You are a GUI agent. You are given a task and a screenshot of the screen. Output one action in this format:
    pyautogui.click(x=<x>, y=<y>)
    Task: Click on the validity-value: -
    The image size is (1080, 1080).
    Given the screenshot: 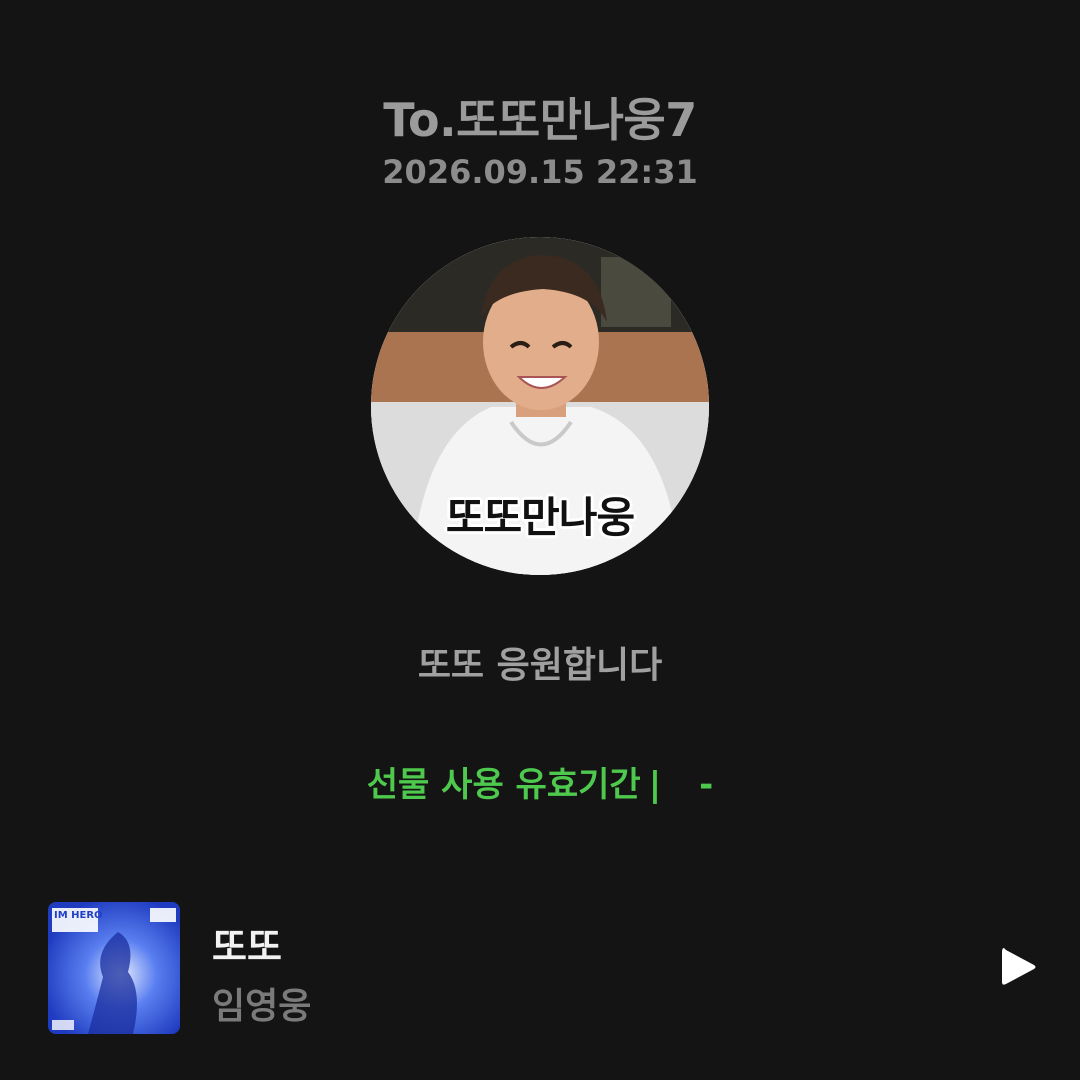 What is the action you would take?
    pyautogui.click(x=706, y=785)
    